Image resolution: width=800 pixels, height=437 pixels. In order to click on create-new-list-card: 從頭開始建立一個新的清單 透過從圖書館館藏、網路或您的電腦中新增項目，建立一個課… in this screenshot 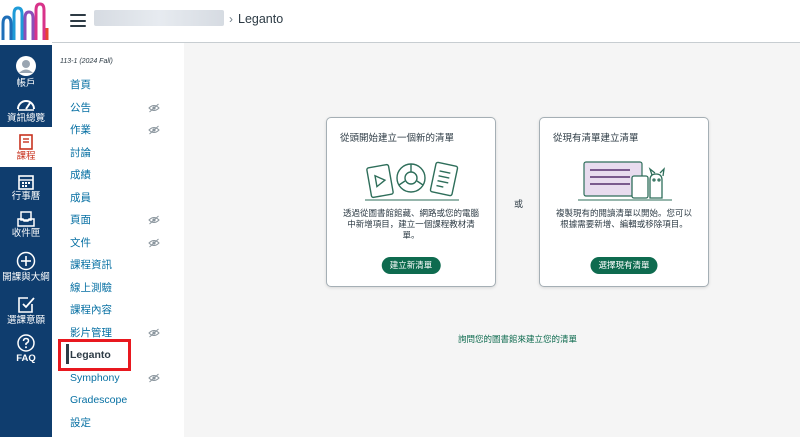, I will do `click(411, 202)`.